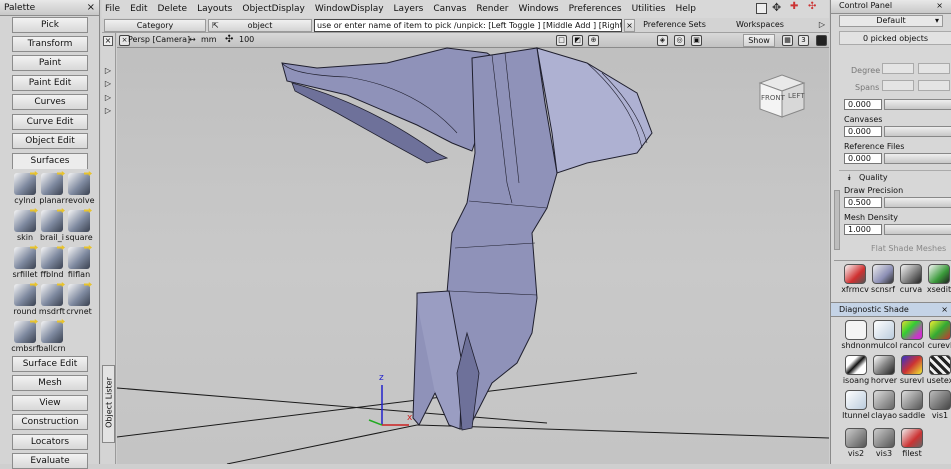 This screenshot has width=951, height=469. I want to click on palette-button-paint-edit: Paint Edit, so click(50, 83).